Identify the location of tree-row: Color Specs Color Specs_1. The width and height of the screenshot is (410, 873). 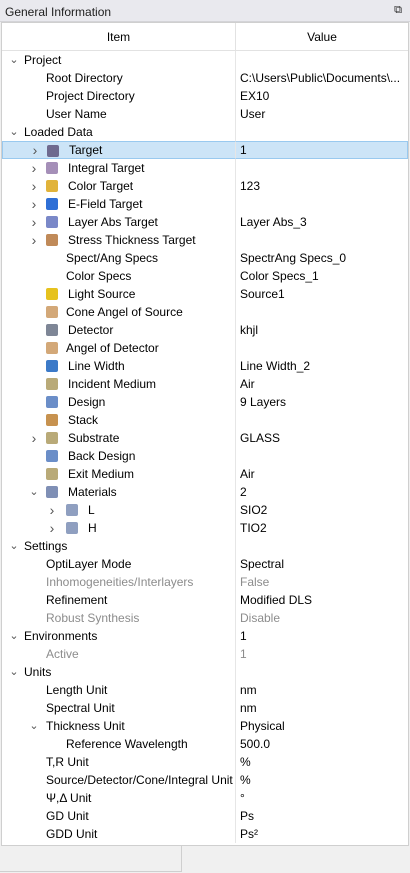
(205, 276).